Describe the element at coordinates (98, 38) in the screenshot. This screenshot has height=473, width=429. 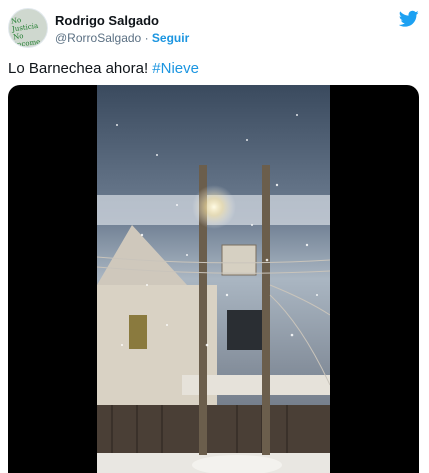
I see `author-handle: @RorroSalgado` at that location.